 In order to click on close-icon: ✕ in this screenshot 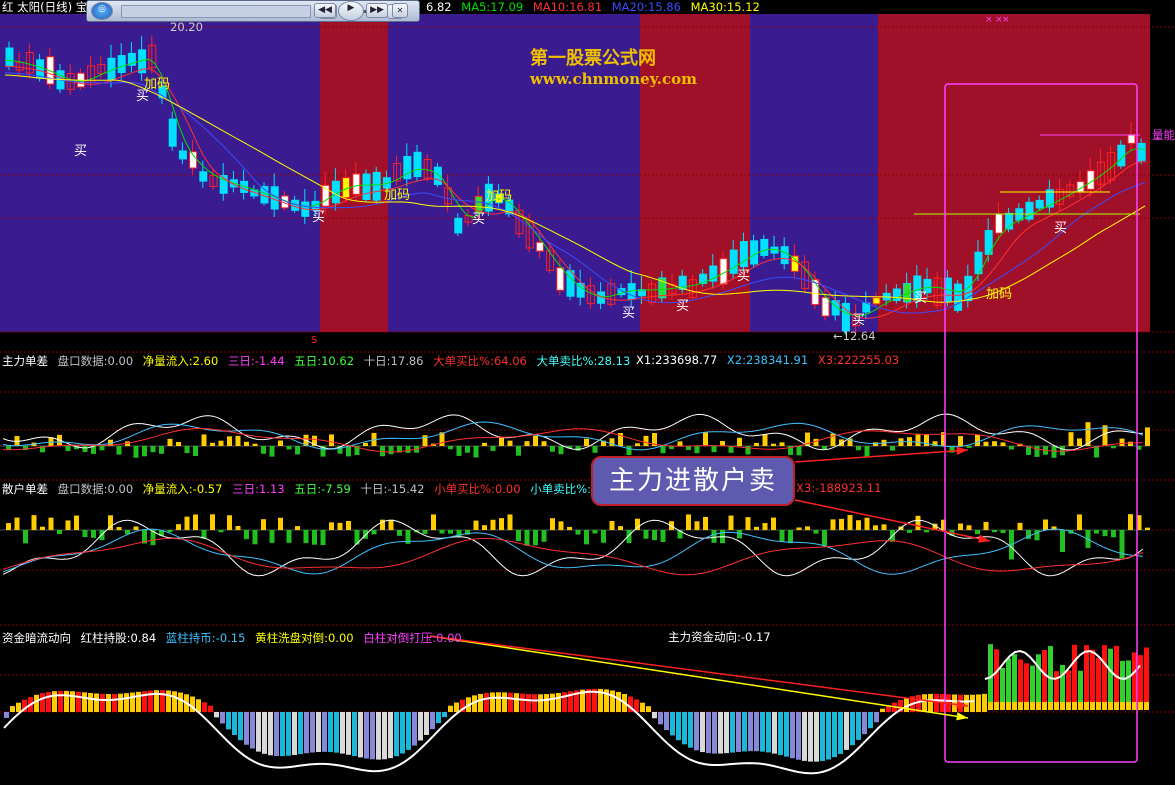, I will do `click(400, 10)`.